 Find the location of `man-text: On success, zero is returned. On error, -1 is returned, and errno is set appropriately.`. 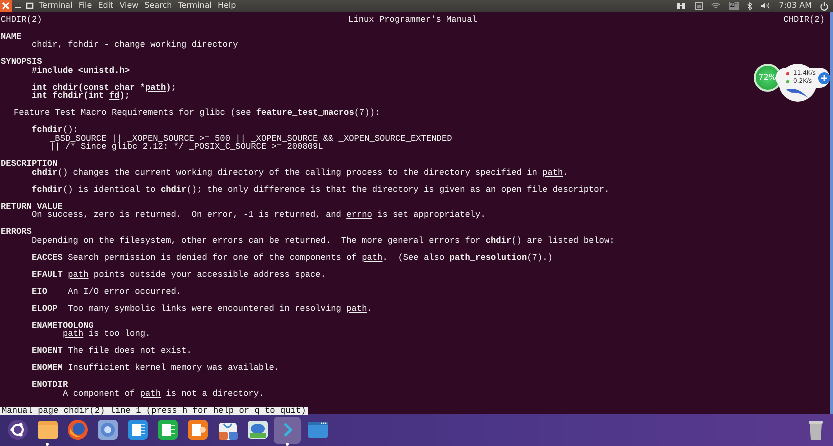

man-text: On success, zero is returned. On error, -1 is returned, and errno is set appropriately. is located at coordinates (259, 215).